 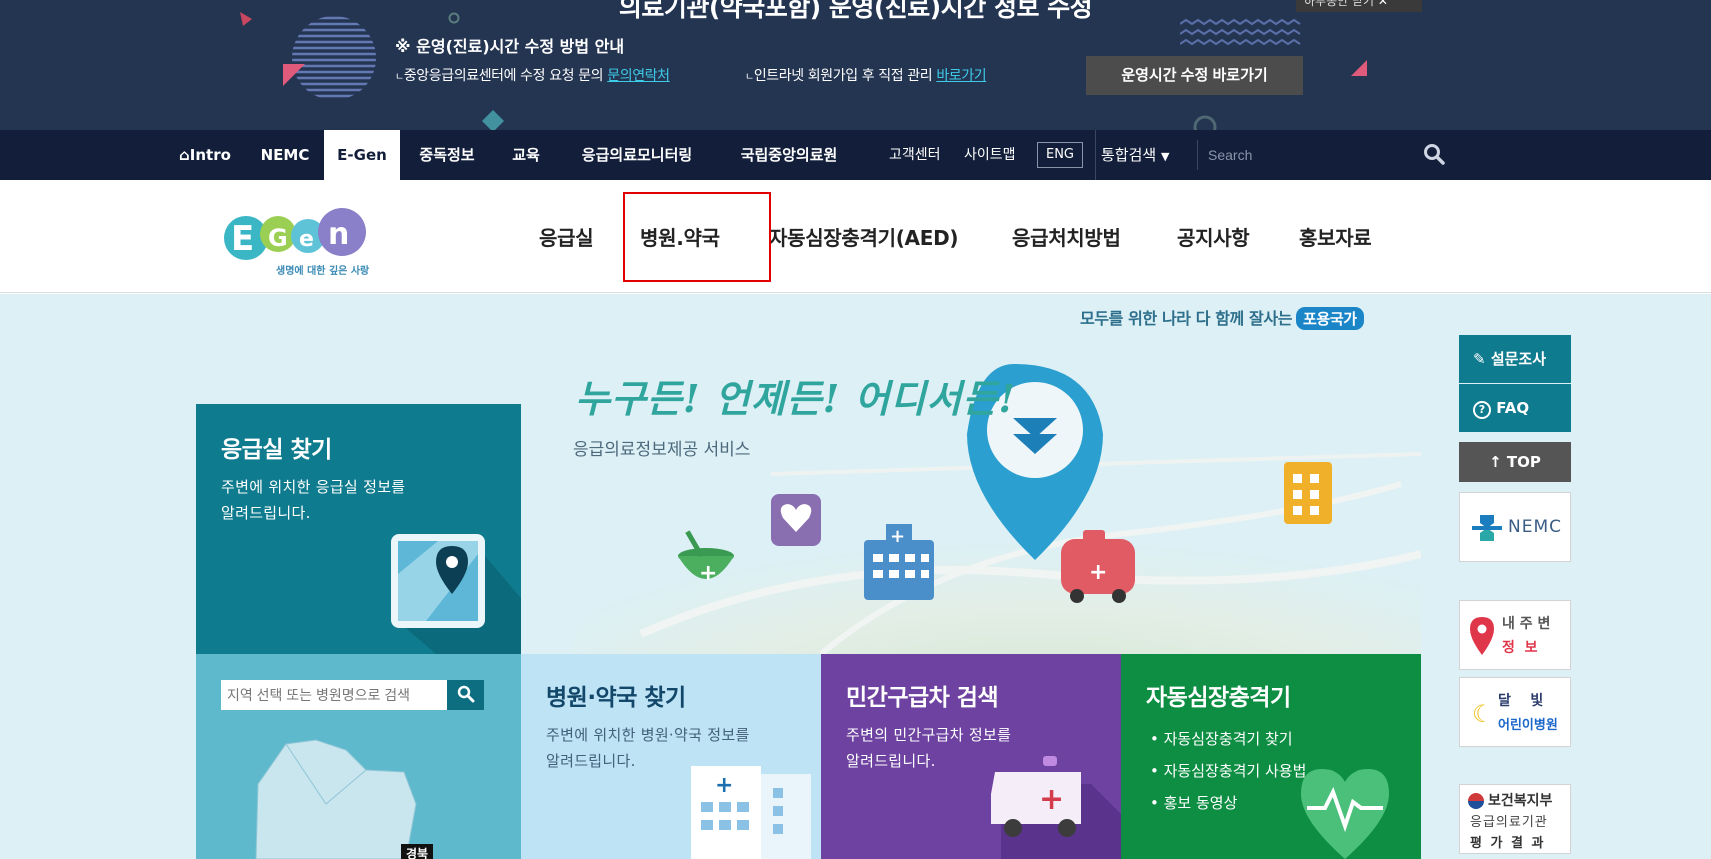 I want to click on gnb-item-intro: ⌂Intro, so click(x=205, y=155).